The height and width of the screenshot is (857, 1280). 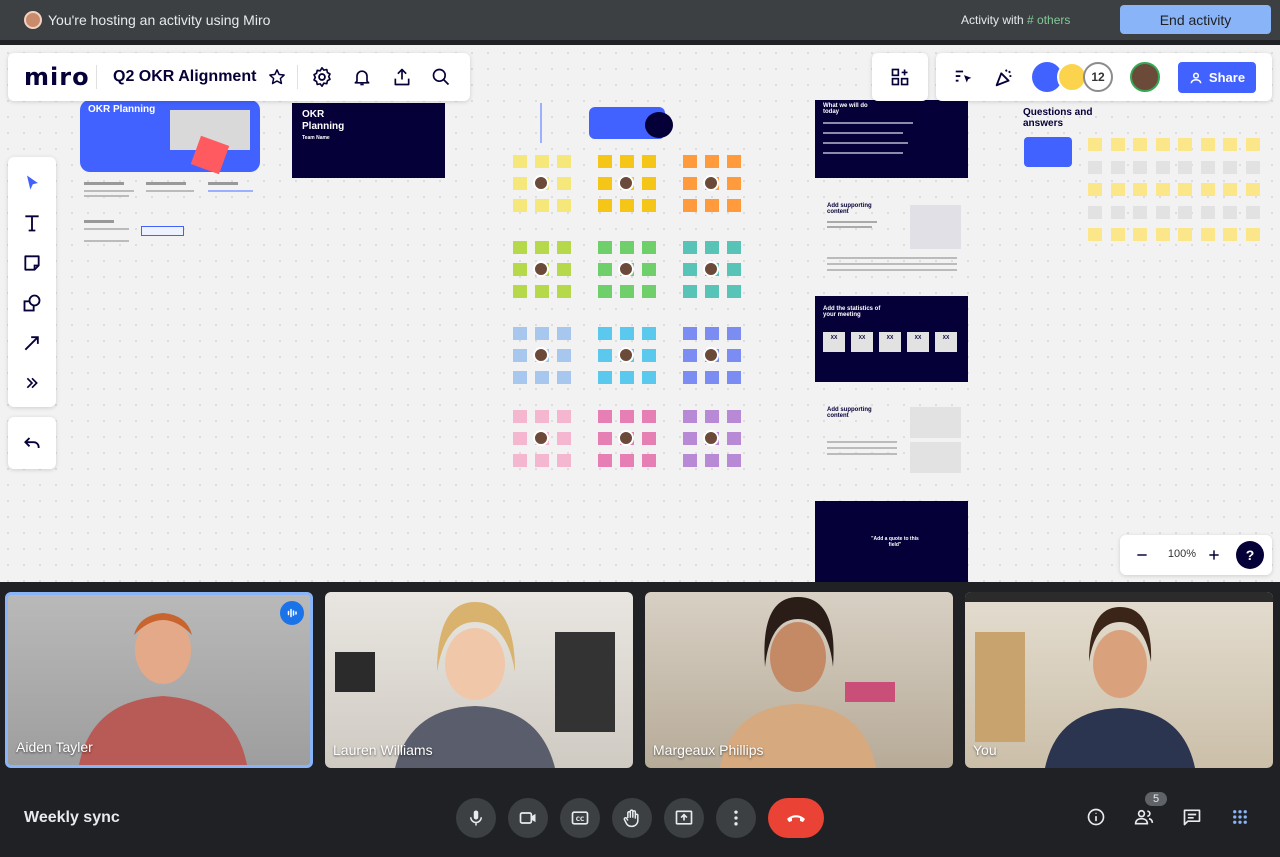 I want to click on select-tool-icon, so click(x=32, y=183).